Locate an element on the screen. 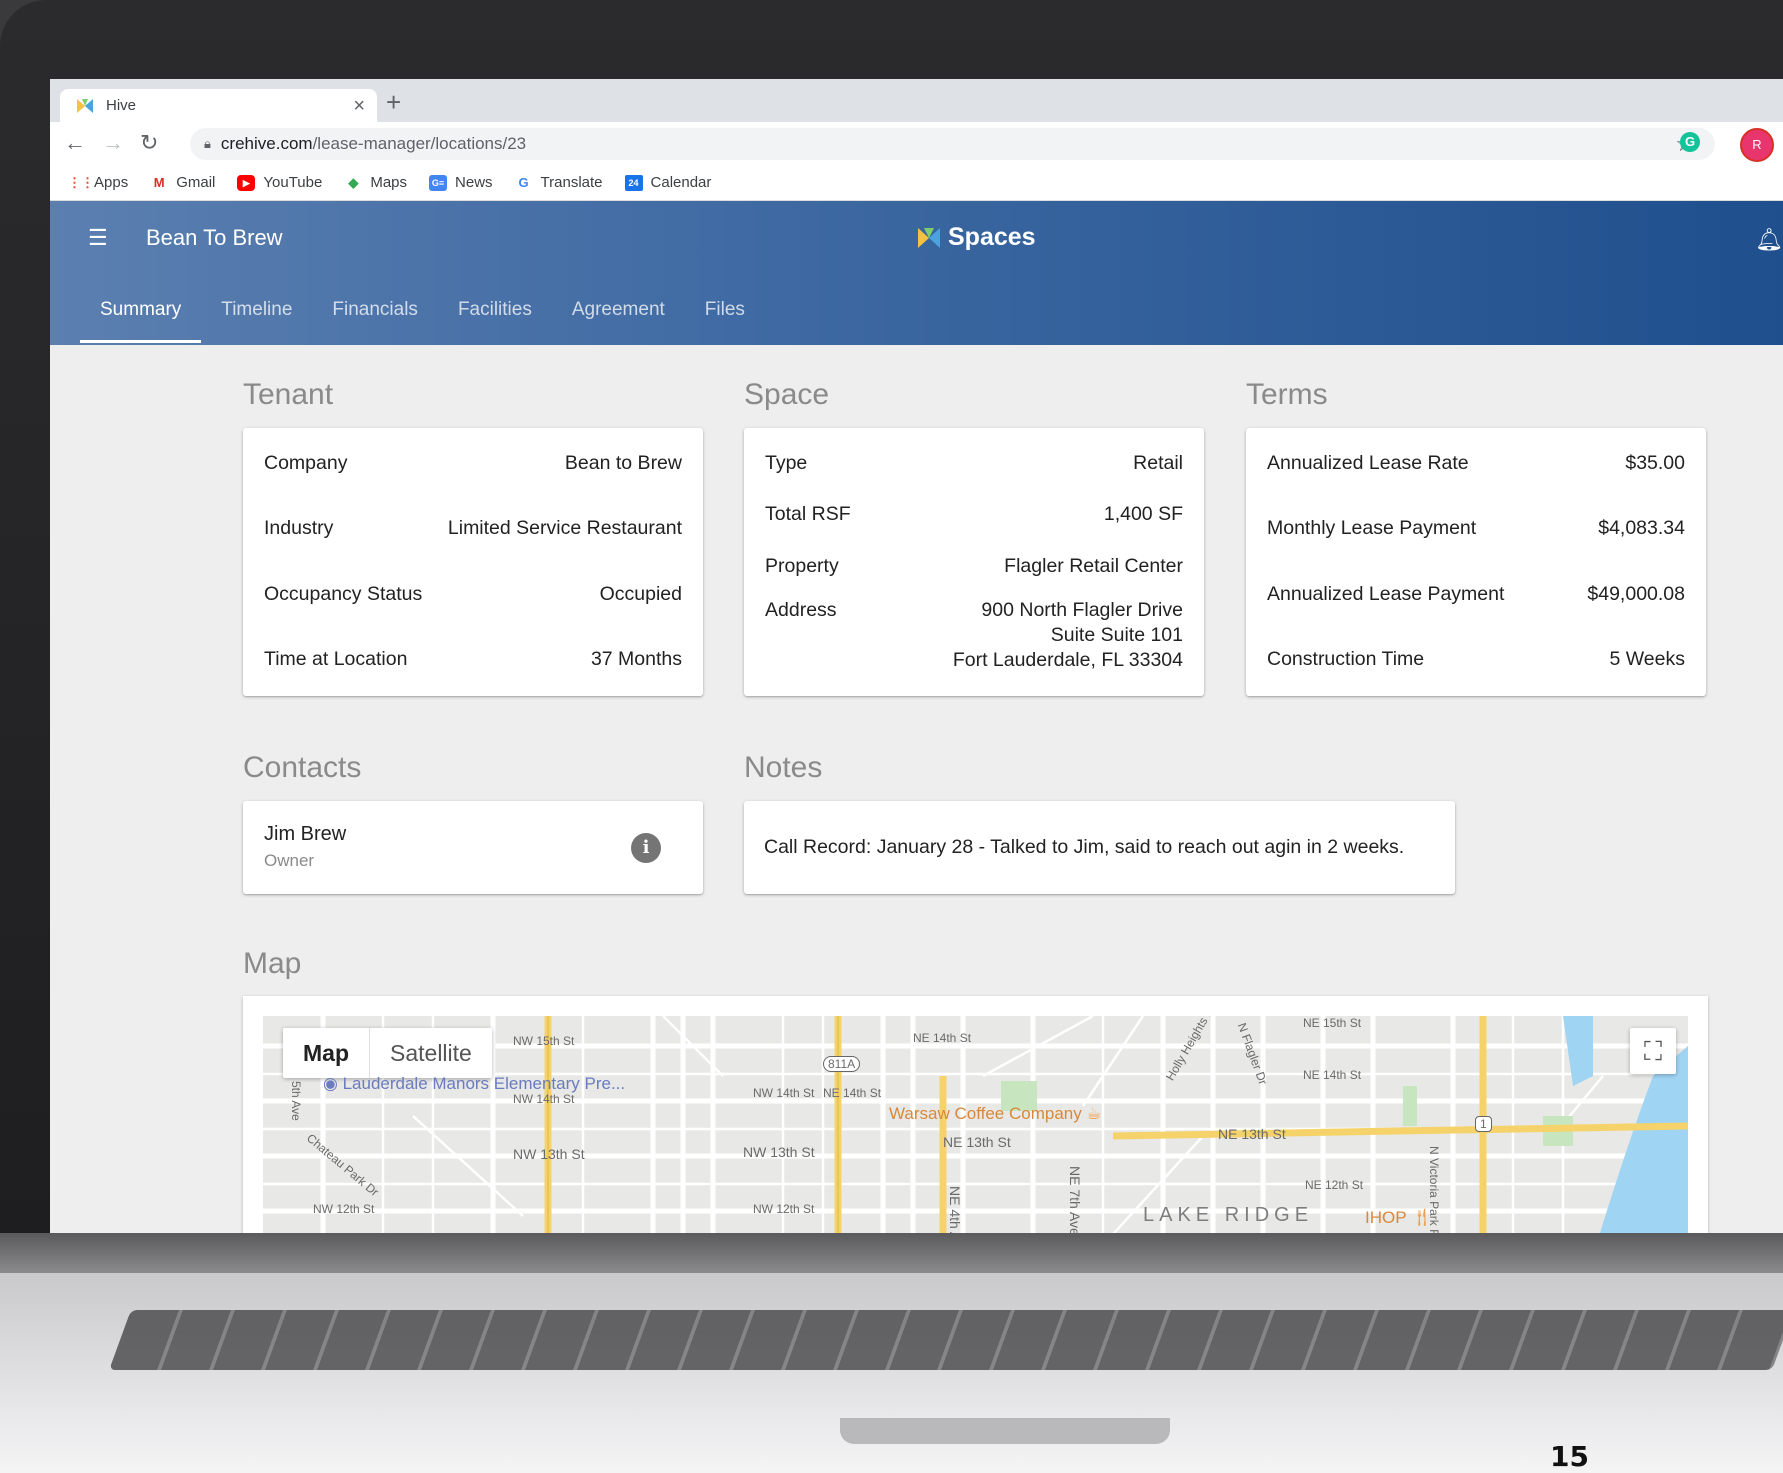 The image size is (1783, 1473). calendar-icon: 24 is located at coordinates (633, 182).